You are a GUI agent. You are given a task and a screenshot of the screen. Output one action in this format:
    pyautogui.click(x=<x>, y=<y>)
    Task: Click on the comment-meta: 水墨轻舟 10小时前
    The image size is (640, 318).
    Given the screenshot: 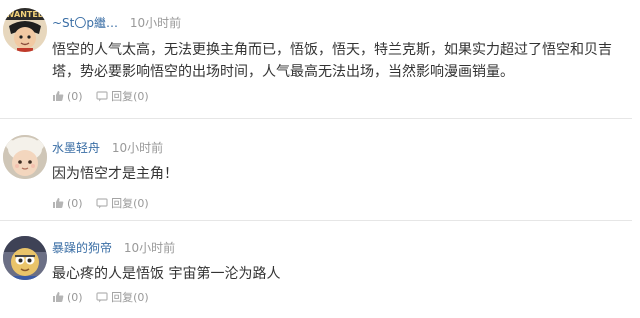 What is the action you would take?
    pyautogui.click(x=107, y=147)
    